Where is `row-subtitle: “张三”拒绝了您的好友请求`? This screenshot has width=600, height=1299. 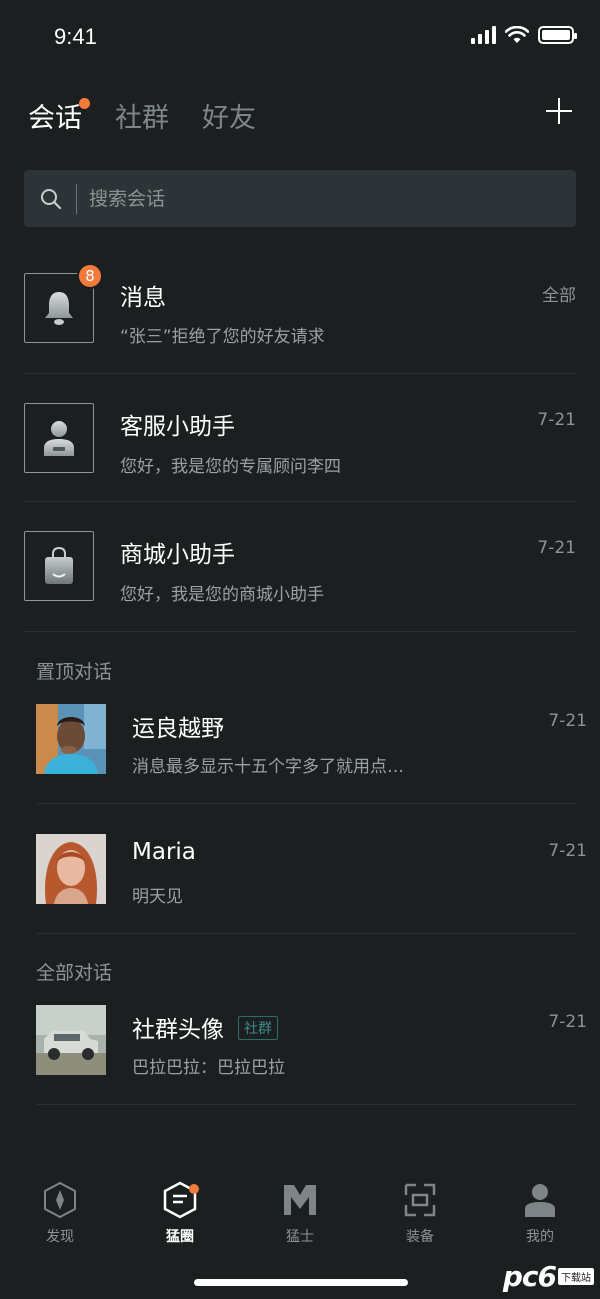 row-subtitle: “张三”拒绝了您的好友请求 is located at coordinates (222, 337).